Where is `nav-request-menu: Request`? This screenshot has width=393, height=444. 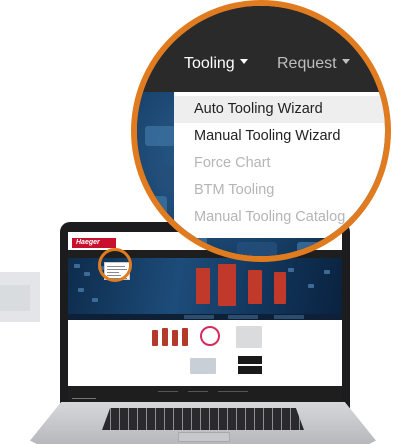
nav-request-menu: Request is located at coordinates (313, 64).